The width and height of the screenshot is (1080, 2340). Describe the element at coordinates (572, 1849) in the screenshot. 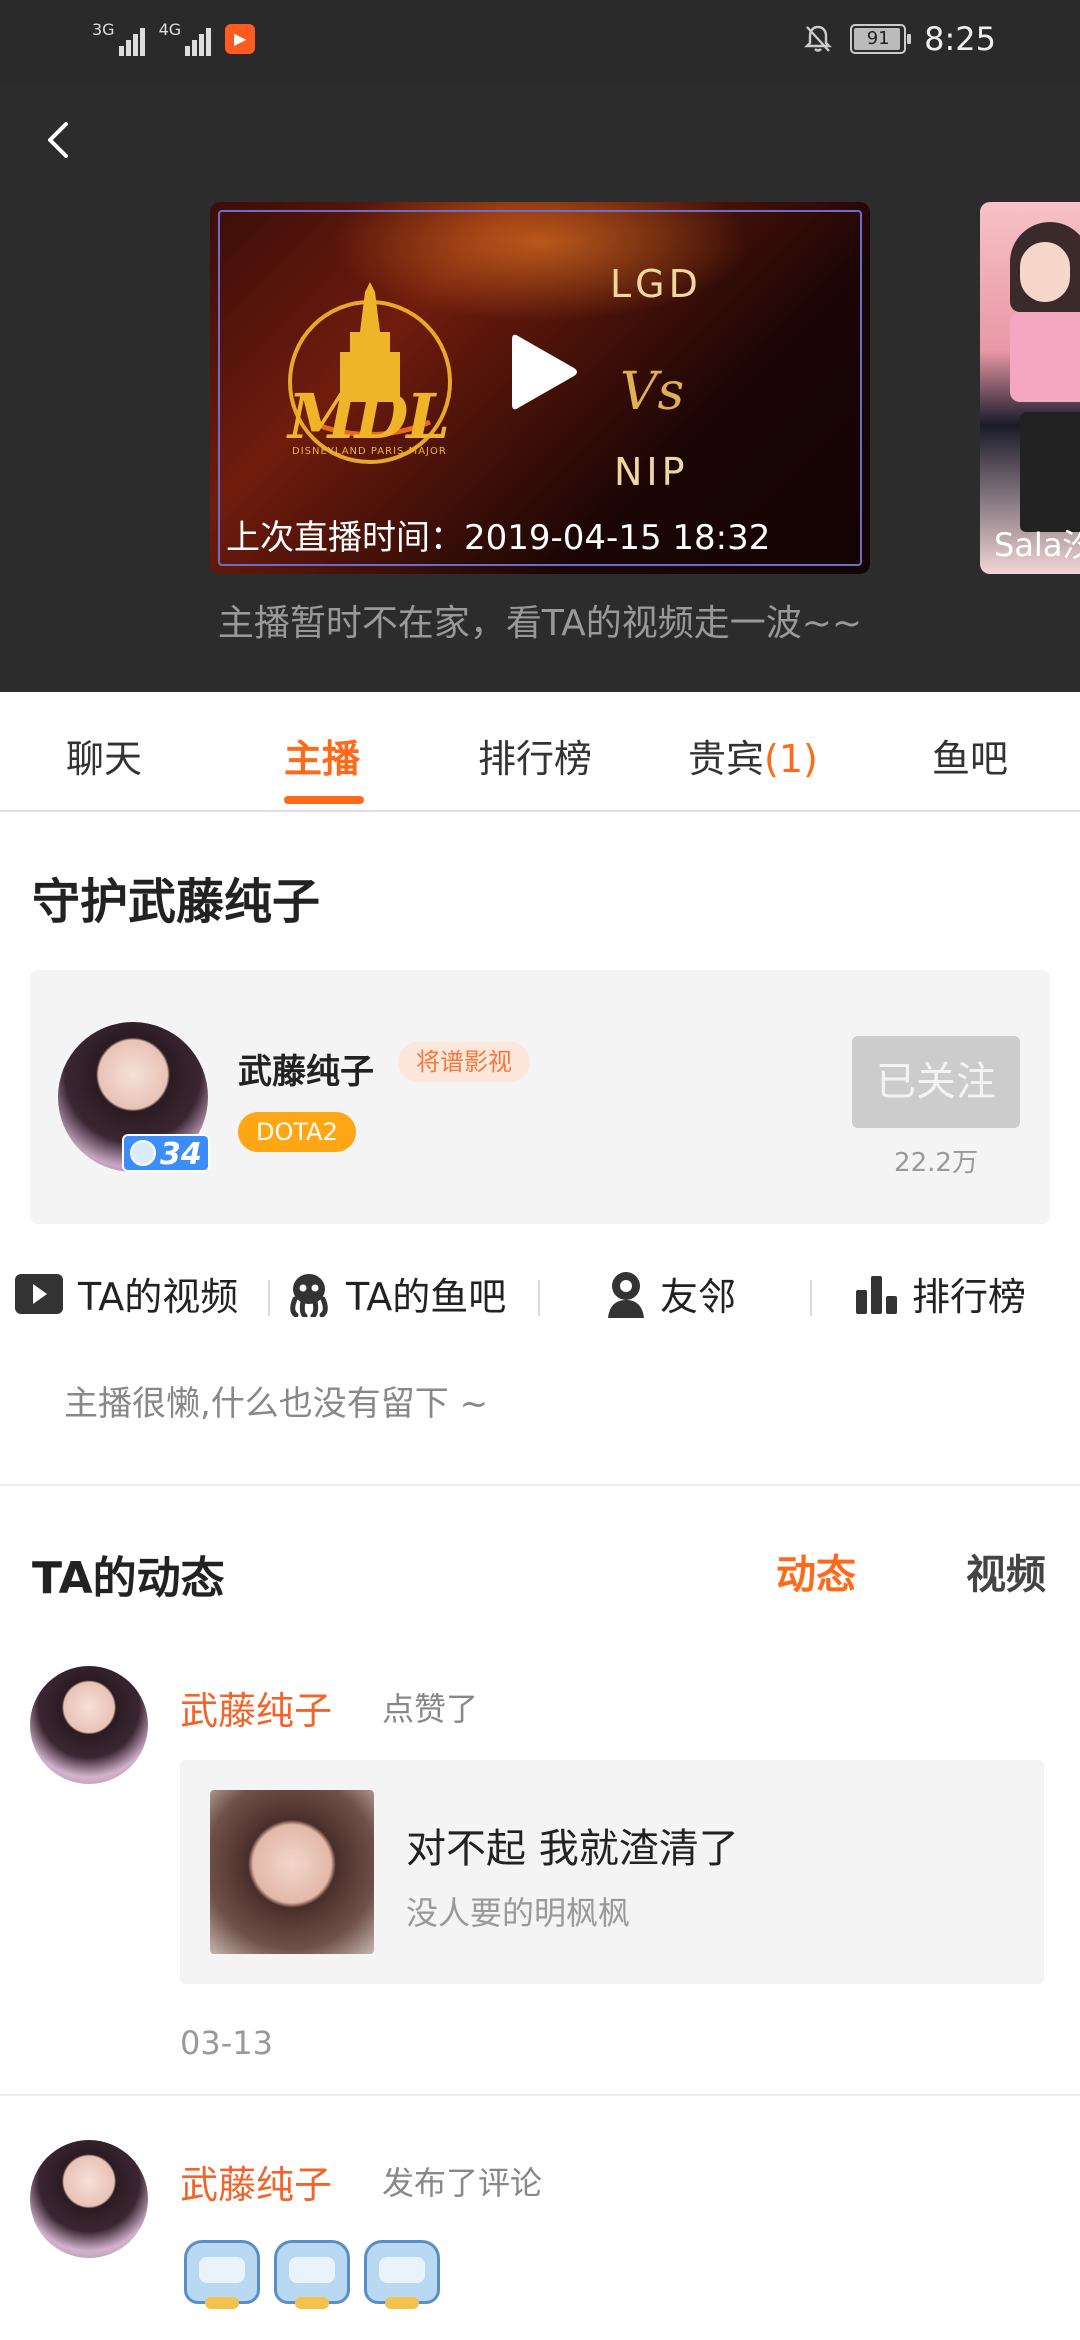

I see `liked-video-title: 对不起 我就渣清了` at that location.